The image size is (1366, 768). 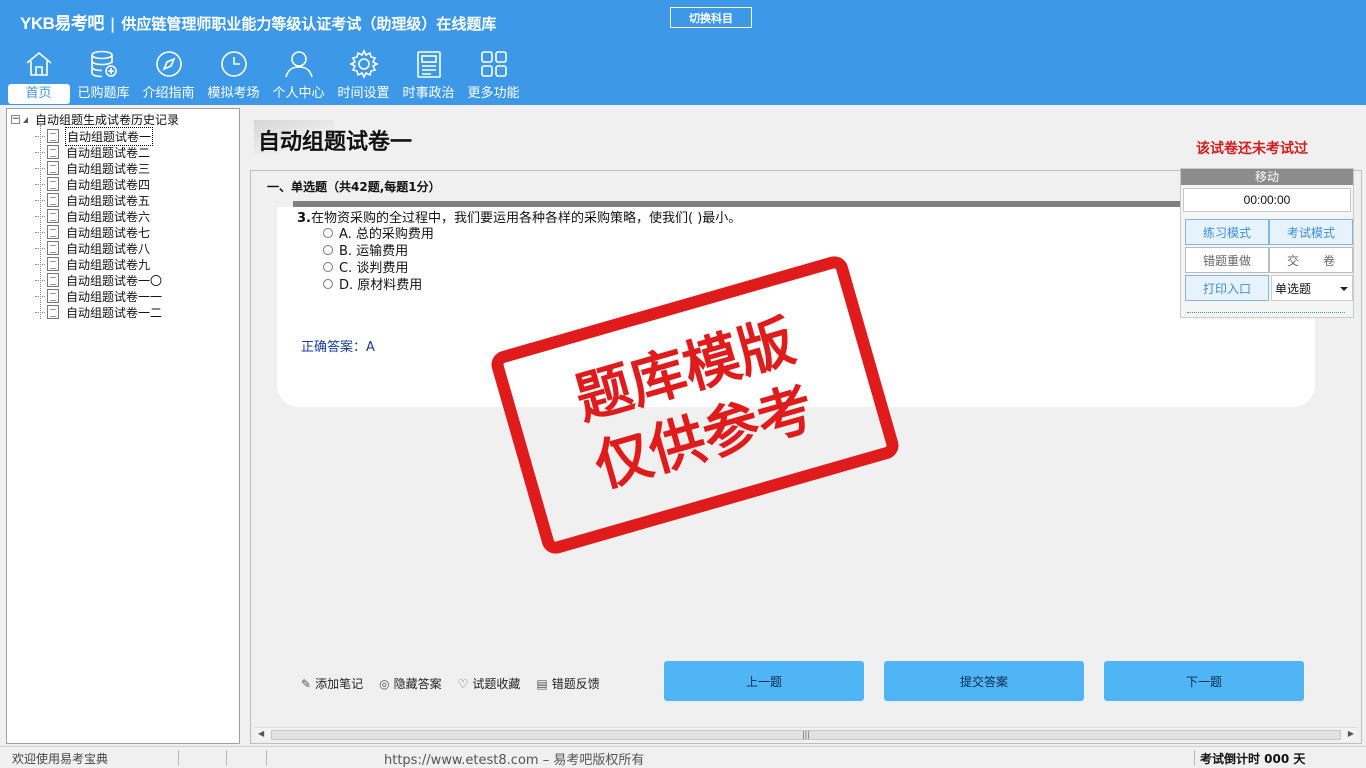 I want to click on practice-mode-button: 练习模式, so click(x=1227, y=232).